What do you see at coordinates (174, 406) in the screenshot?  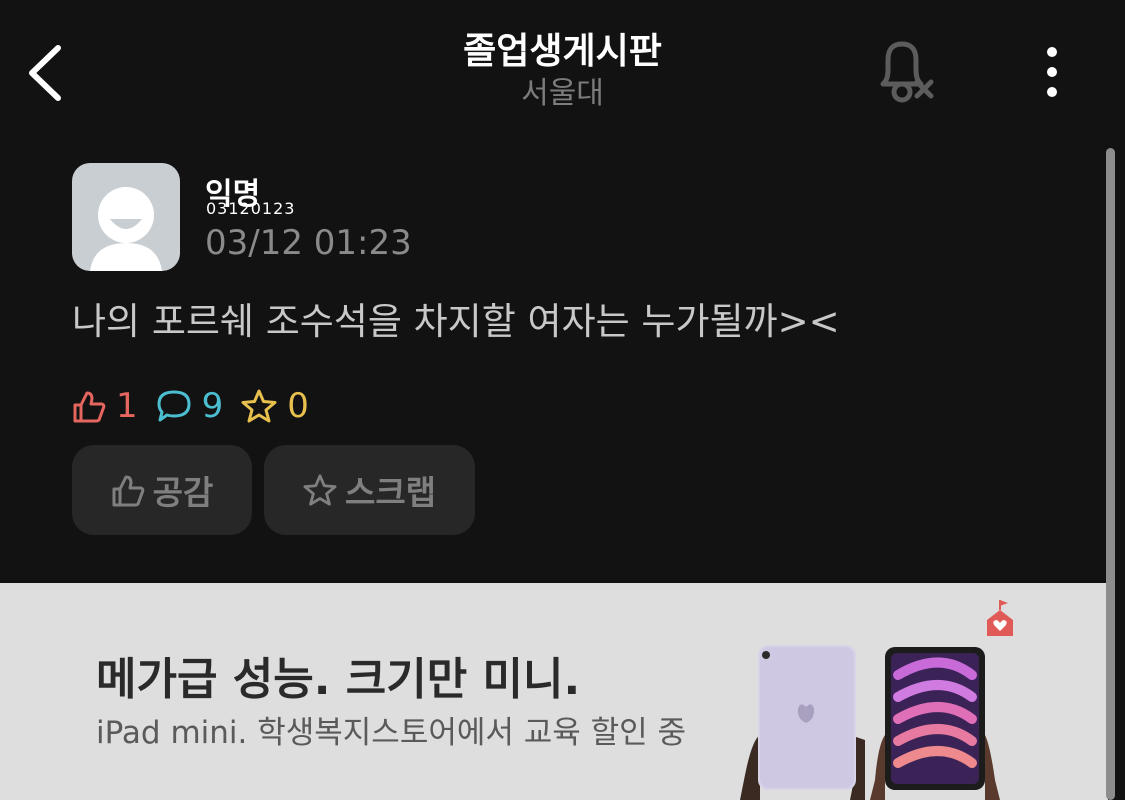 I see `comment-icon` at bounding box center [174, 406].